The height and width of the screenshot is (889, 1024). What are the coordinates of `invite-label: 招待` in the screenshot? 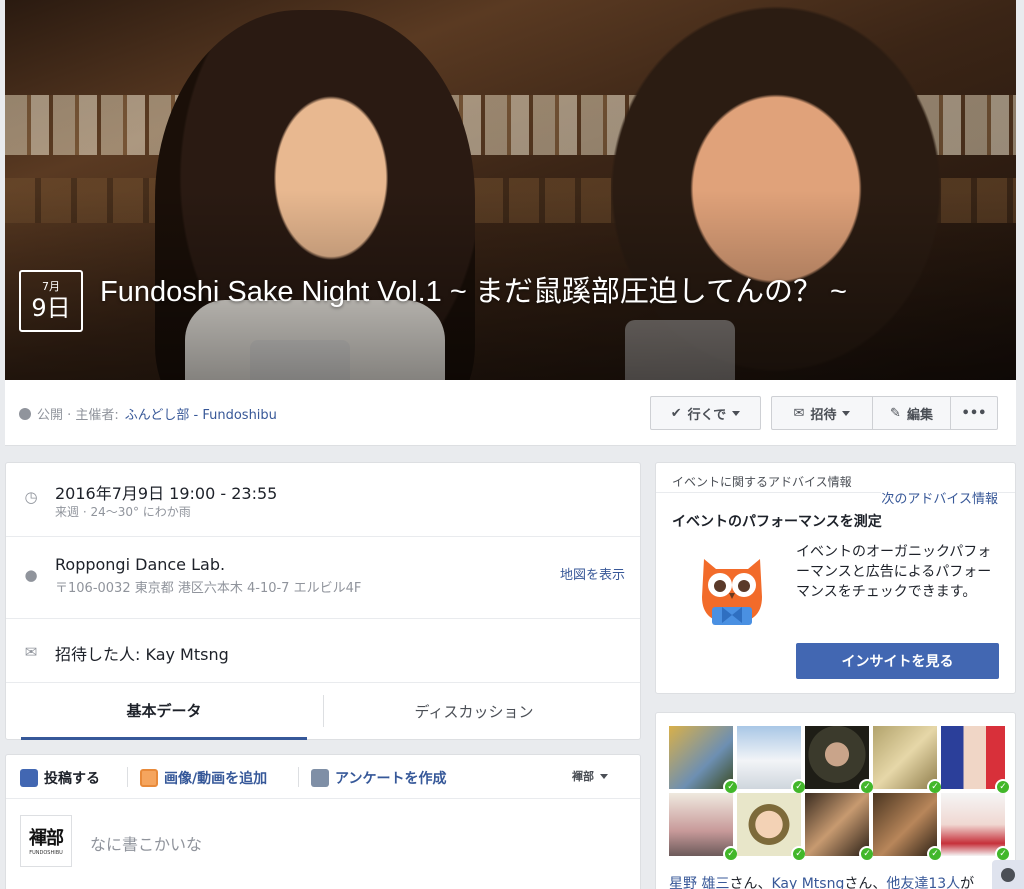 It's located at (823, 415).